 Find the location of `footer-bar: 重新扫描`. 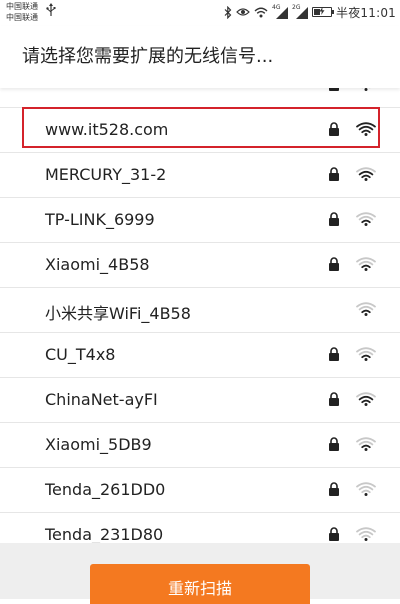

footer-bar: 重新扫描 is located at coordinates (200, 573).